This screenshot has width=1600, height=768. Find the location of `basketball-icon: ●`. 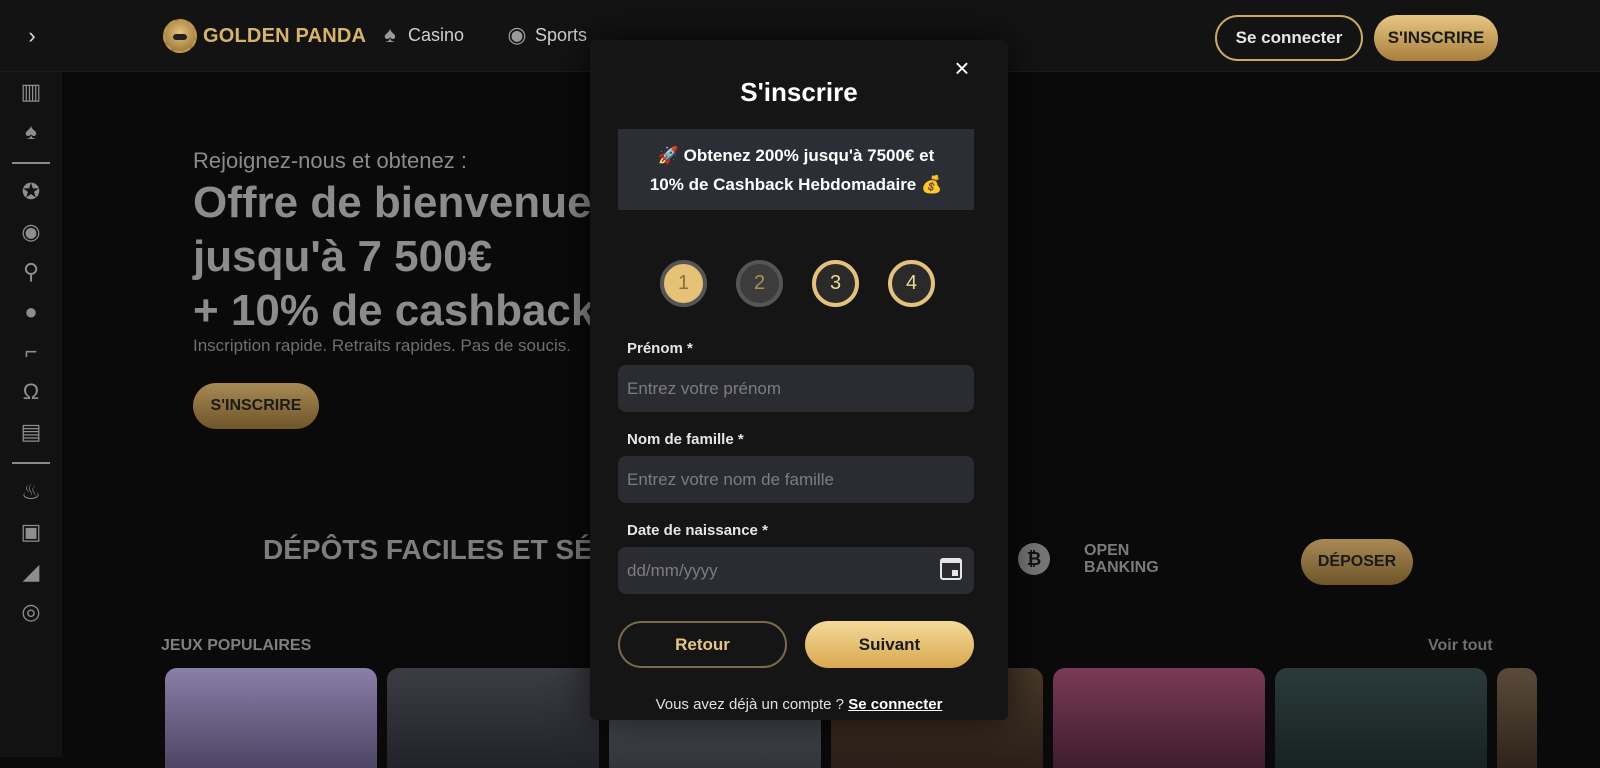

basketball-icon: ● is located at coordinates (31, 312).